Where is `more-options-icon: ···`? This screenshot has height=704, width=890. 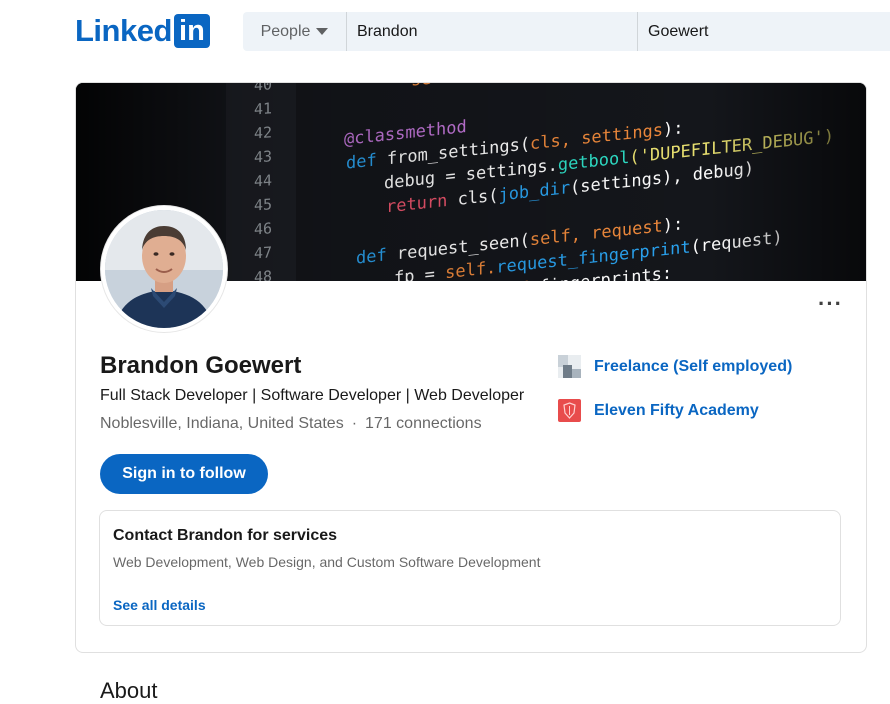
more-options-icon: ··· is located at coordinates (830, 304).